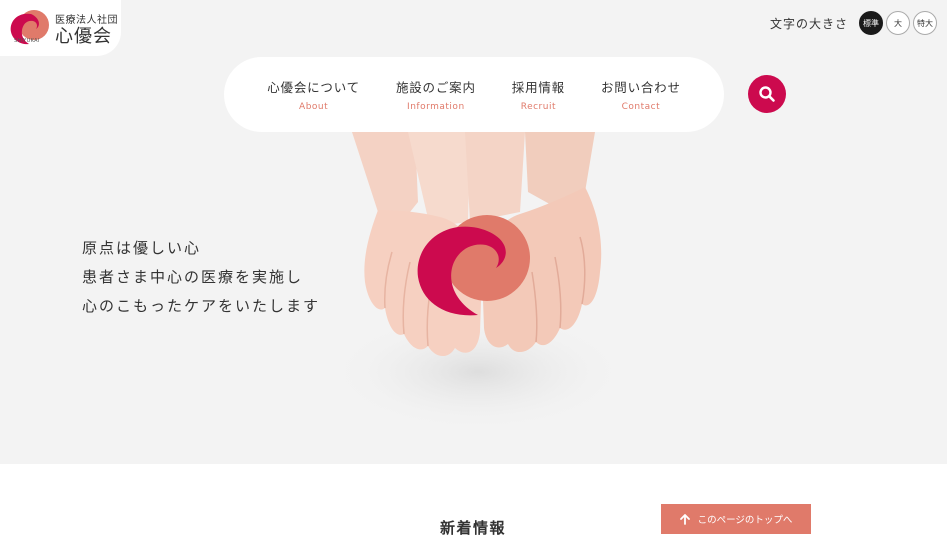  I want to click on nav-item-label: 施設のご案内, so click(435, 87).